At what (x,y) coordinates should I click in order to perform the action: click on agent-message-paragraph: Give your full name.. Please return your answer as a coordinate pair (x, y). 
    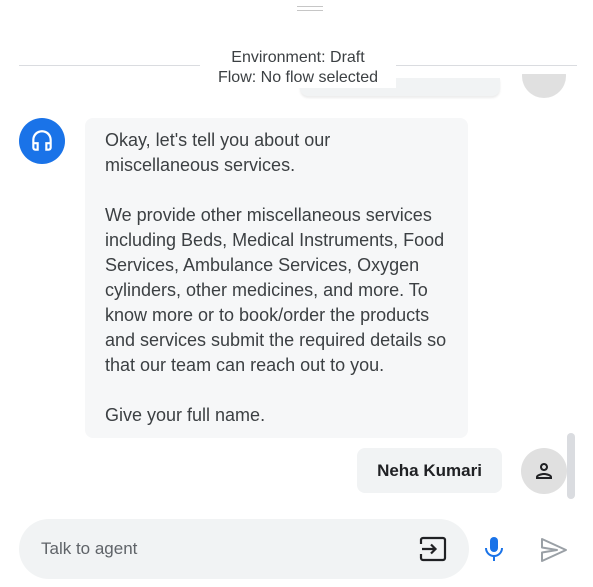
    Looking at the image, I should click on (185, 415).